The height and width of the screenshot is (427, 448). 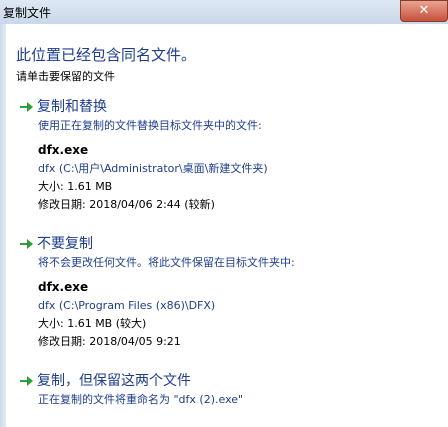 What do you see at coordinates (127, 305) in the screenshot?
I see `file-path: dfx (C:\Program Files (x86)\DFX)` at bounding box center [127, 305].